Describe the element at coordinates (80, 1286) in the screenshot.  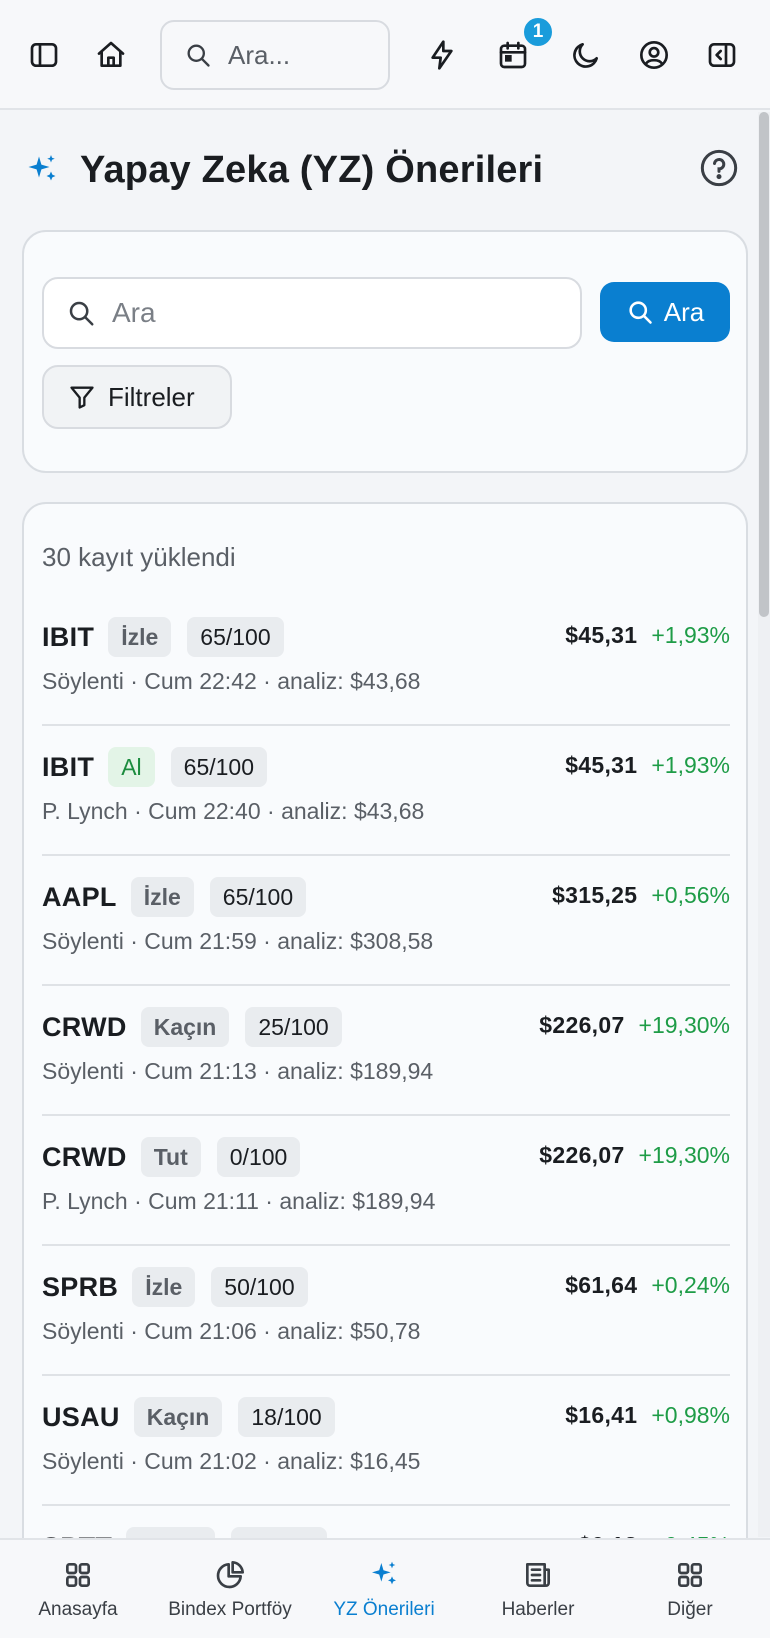
I see `ticker-symbol: SPRB` at that location.